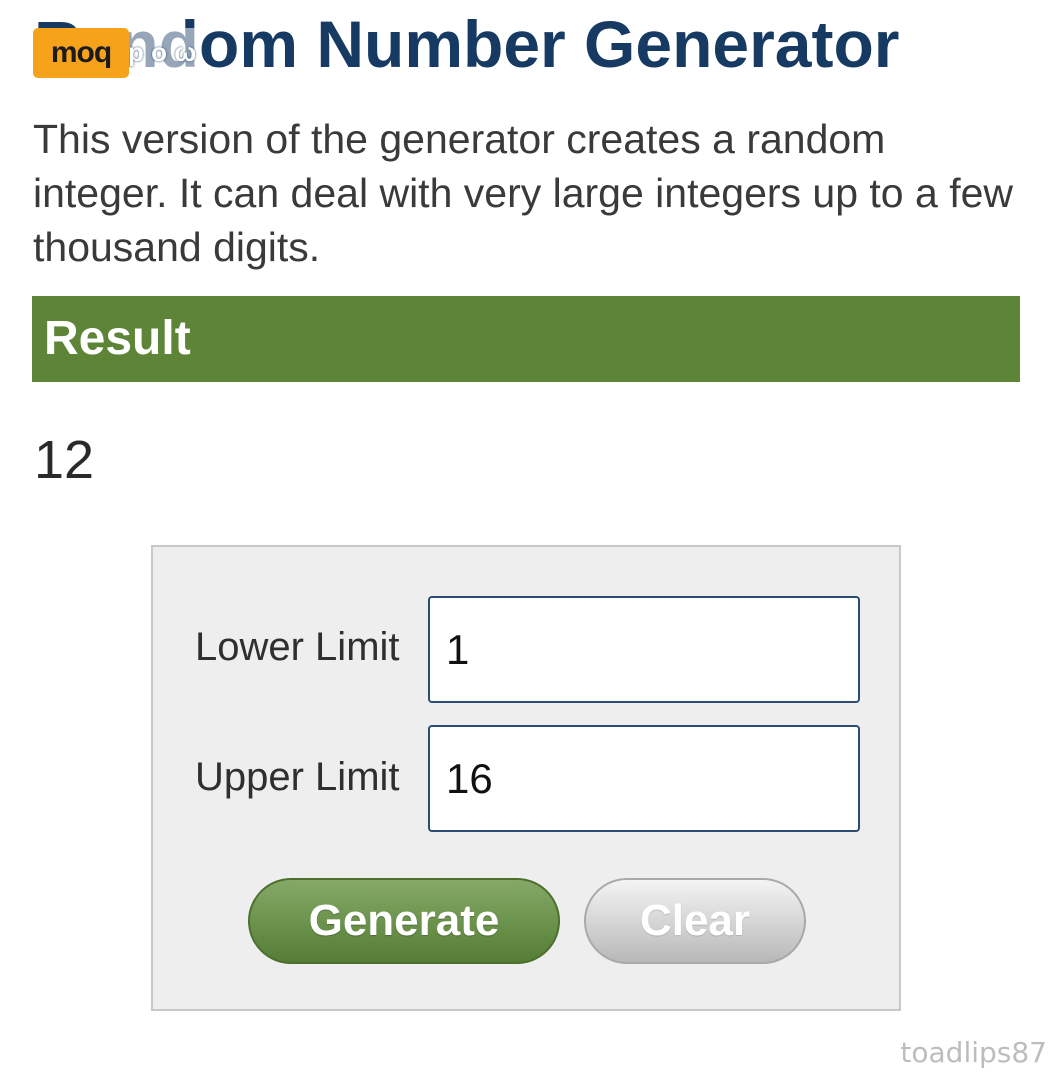 The image size is (1053, 1077). What do you see at coordinates (64, 460) in the screenshot?
I see `result-value: 12` at bounding box center [64, 460].